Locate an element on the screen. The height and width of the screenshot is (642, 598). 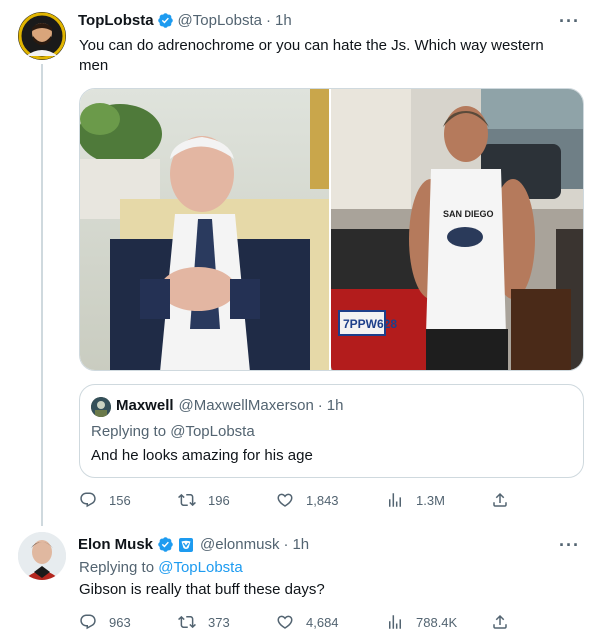
reply-views-button: 788.4K is located at coordinates (438, 622).